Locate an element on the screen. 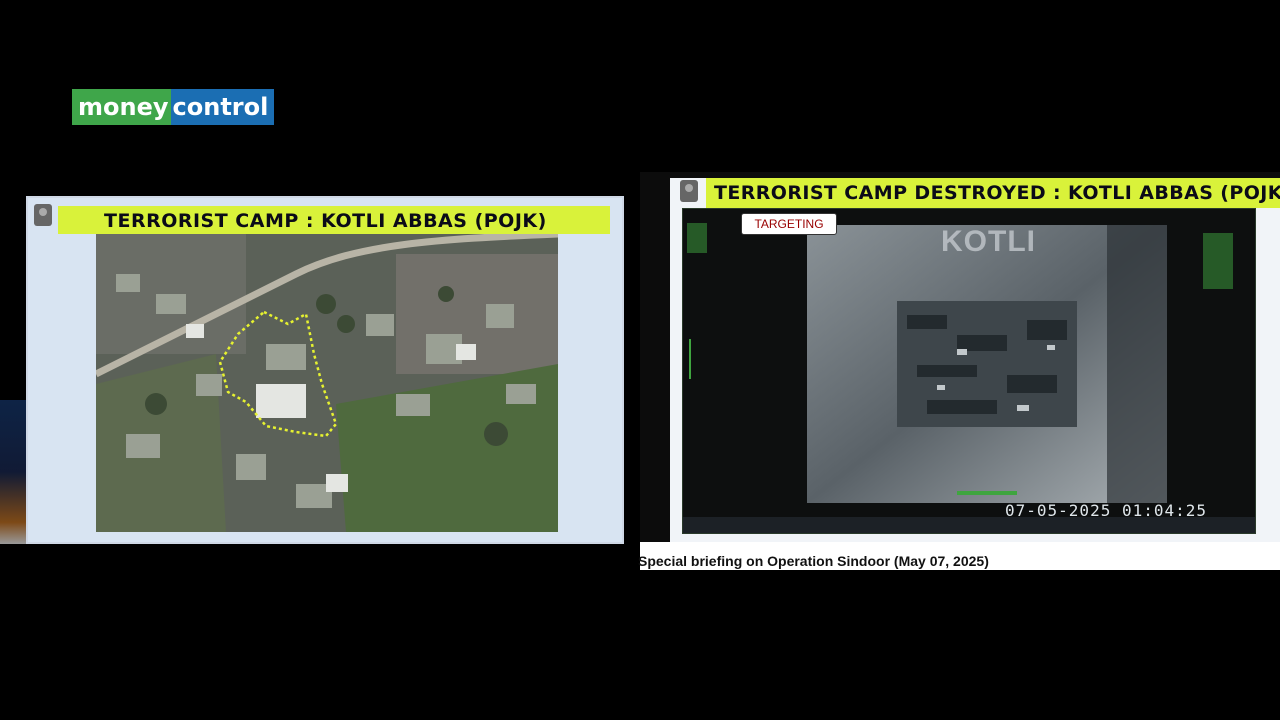 The height and width of the screenshot is (720, 1280). logo-part-control: control is located at coordinates (222, 107).